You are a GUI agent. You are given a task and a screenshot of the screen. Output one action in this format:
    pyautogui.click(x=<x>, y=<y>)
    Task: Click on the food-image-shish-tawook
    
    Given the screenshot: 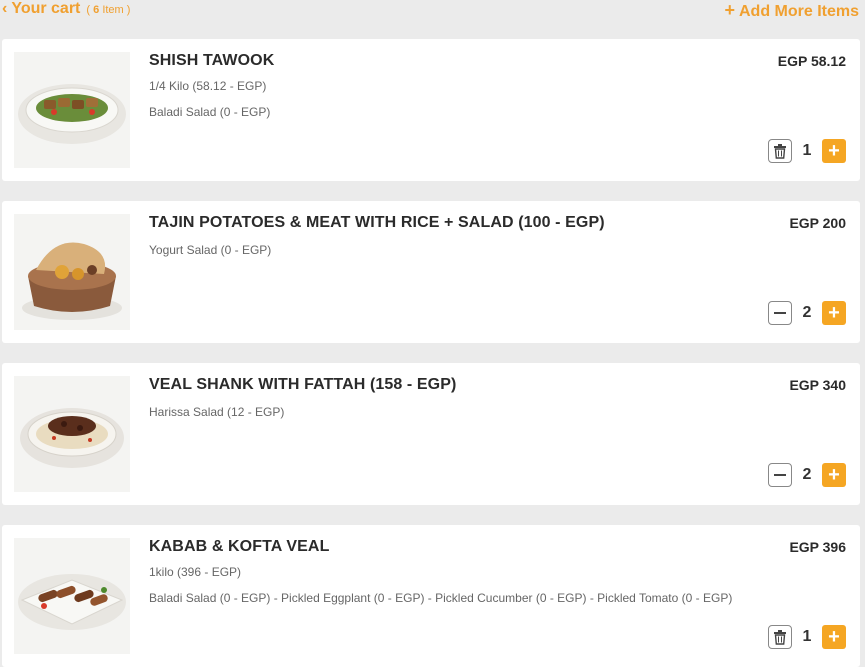 What is the action you would take?
    pyautogui.click(x=72, y=110)
    